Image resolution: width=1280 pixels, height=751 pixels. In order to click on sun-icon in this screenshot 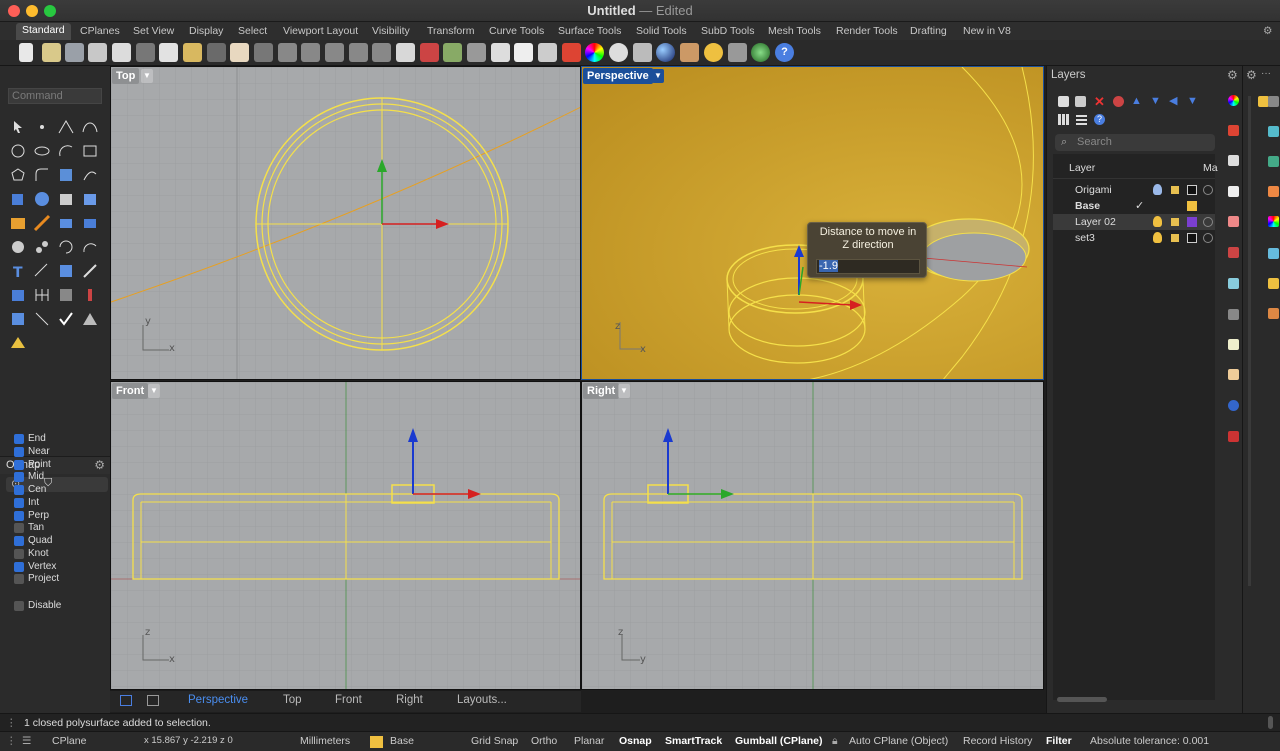, I will do `click(713, 52)`.